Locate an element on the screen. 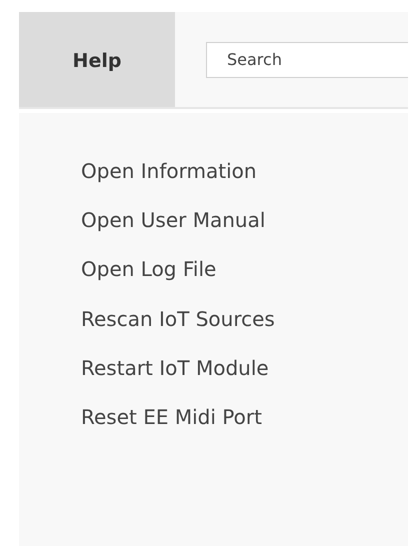 The height and width of the screenshot is (546, 411). menu-item: Open Information is located at coordinates (169, 183).